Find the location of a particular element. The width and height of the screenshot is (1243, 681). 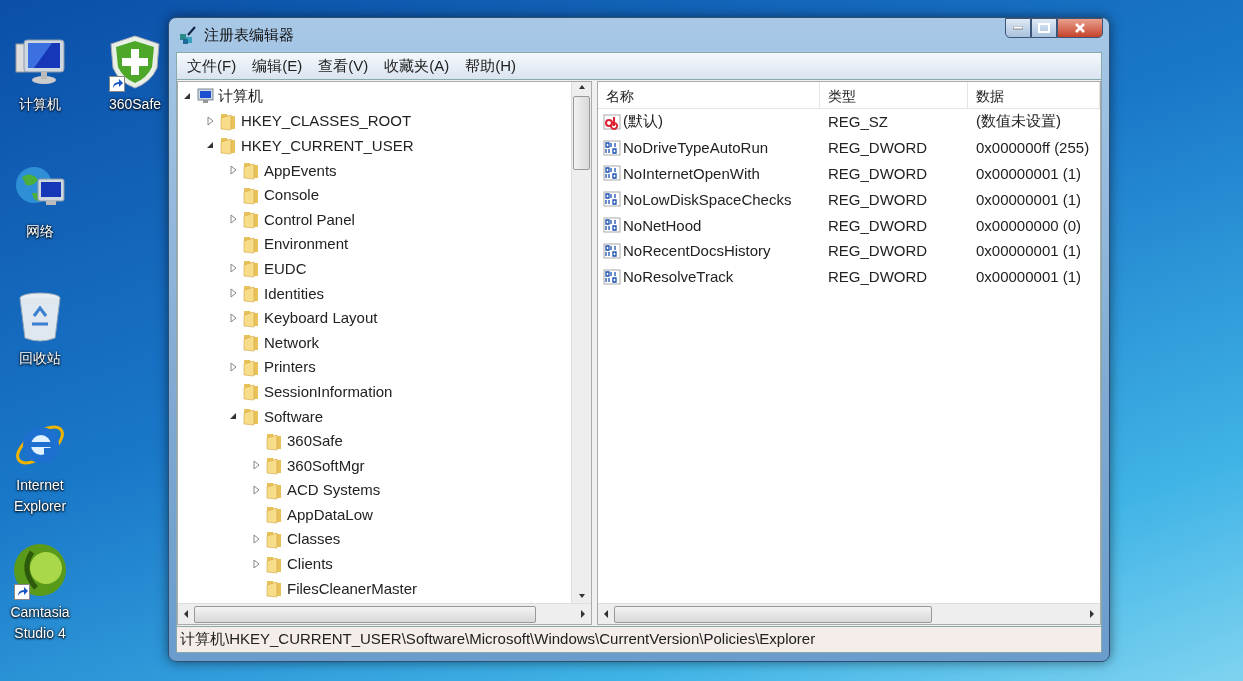

desktop-icon-label: Internet Explorer is located at coordinates (40, 496).